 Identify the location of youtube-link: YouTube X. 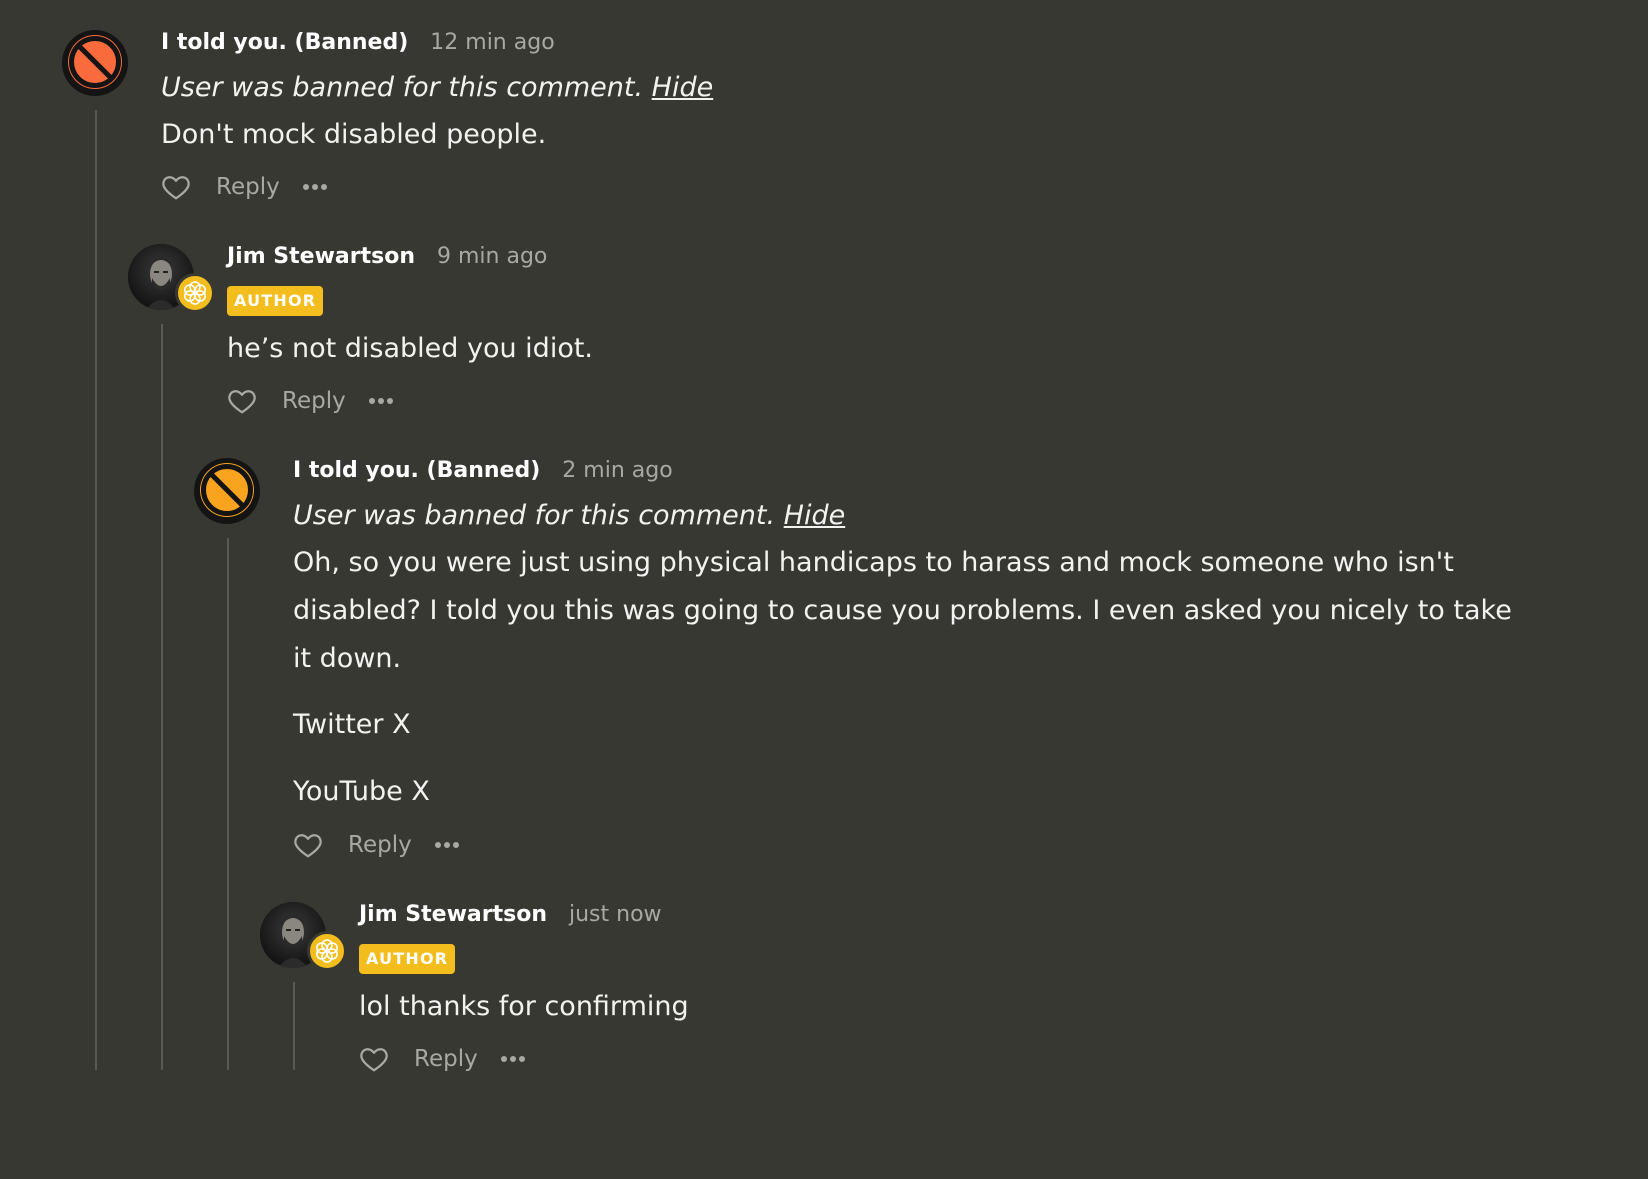
(913, 792).